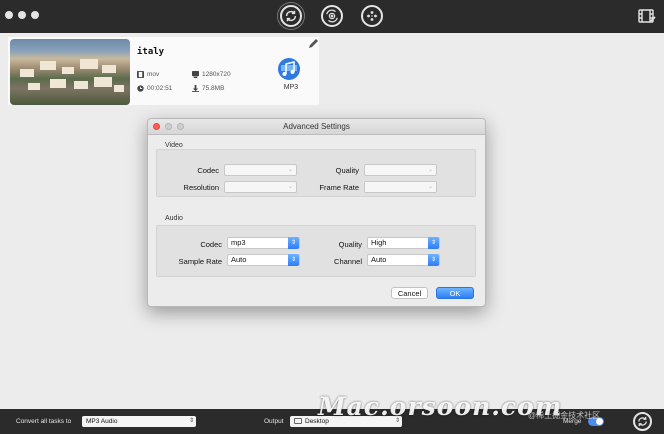 The height and width of the screenshot is (434, 664). What do you see at coordinates (403, 260) in the screenshot?
I see `channel-select: Auto ⇕` at bounding box center [403, 260].